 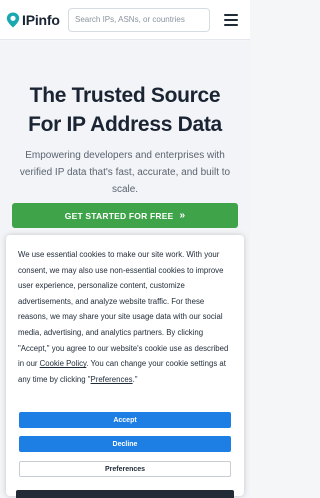 I want to click on hamburger-menu-icon, so click(x=231, y=19).